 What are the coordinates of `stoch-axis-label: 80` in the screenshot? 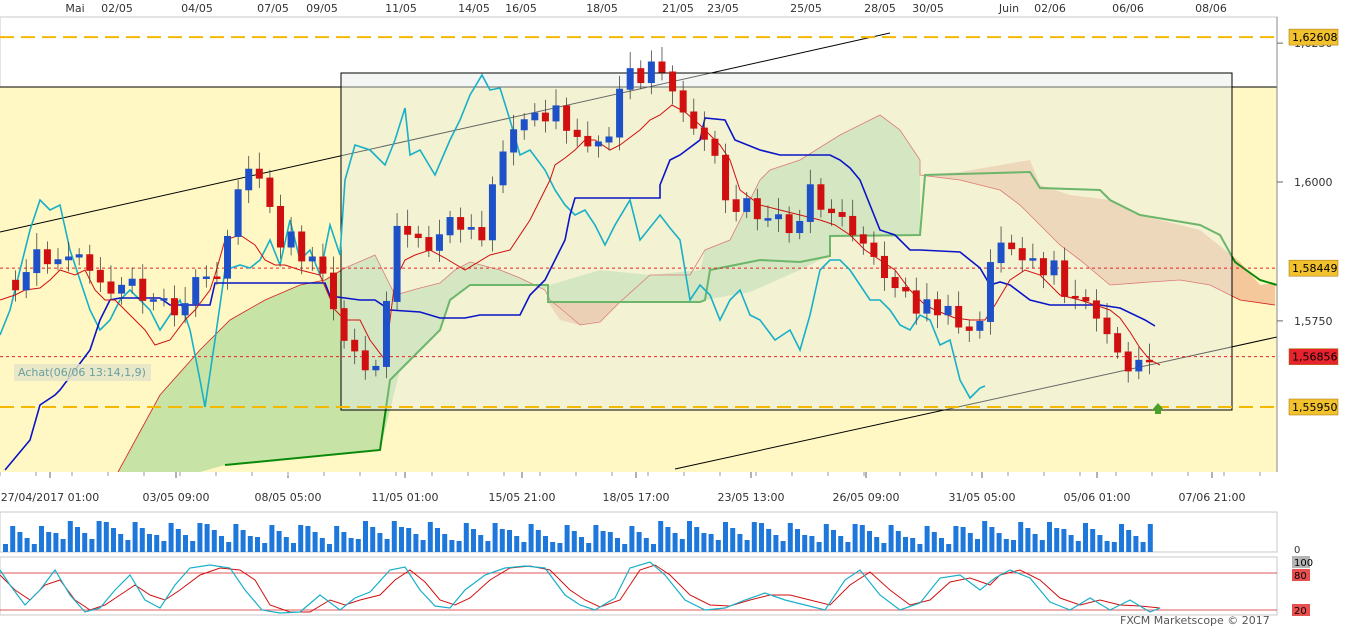 It's located at (1300, 576).